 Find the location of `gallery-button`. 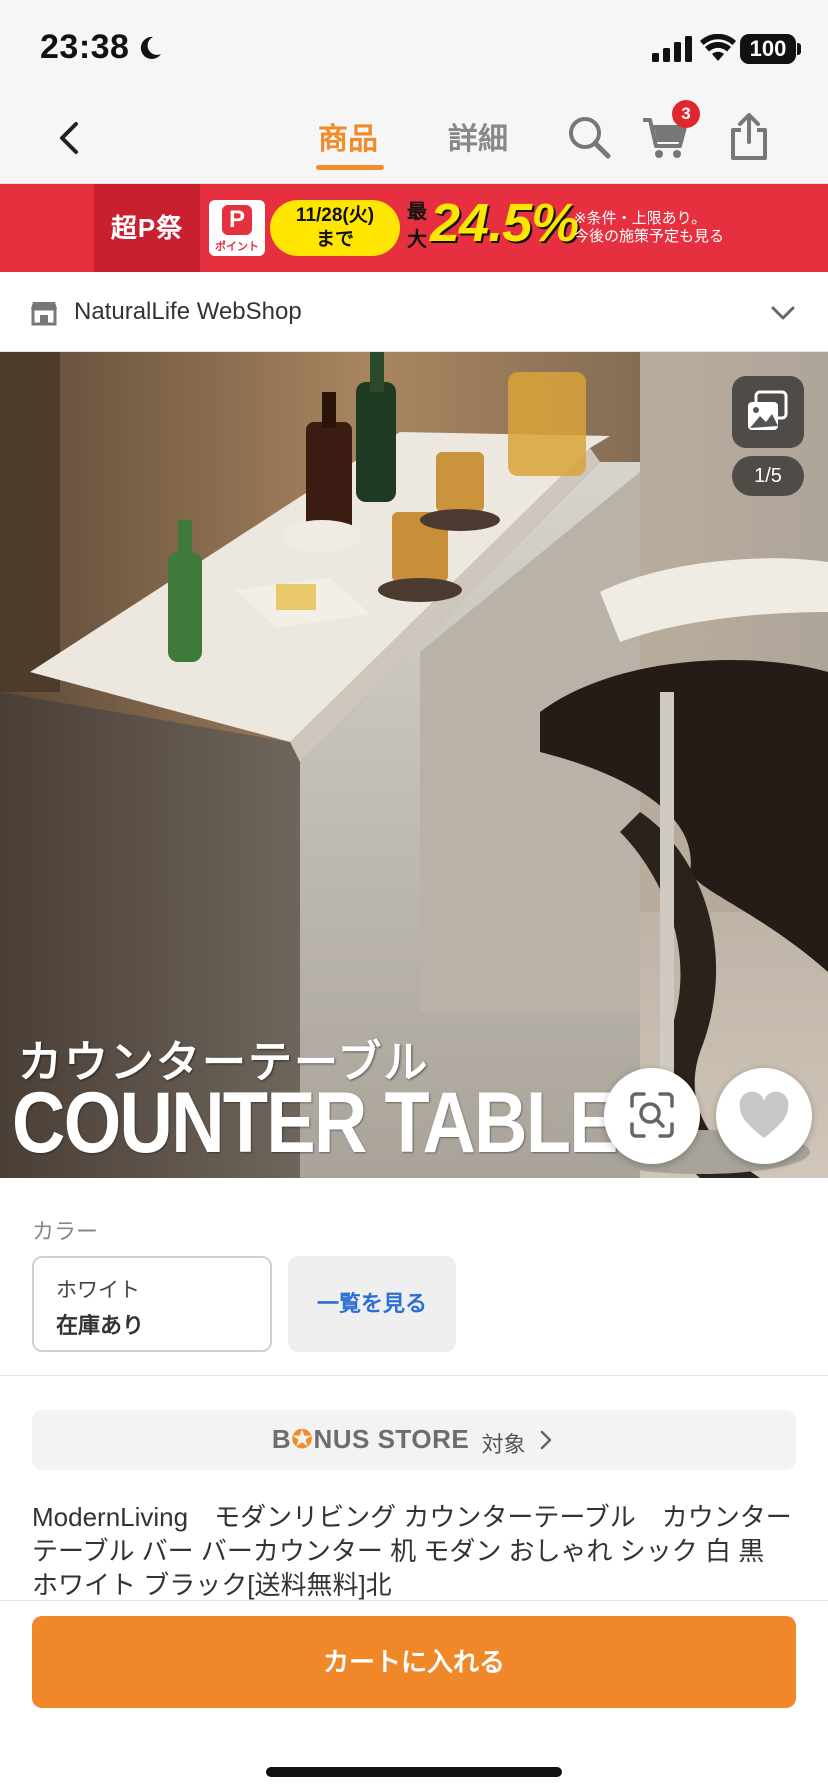

gallery-button is located at coordinates (768, 412).